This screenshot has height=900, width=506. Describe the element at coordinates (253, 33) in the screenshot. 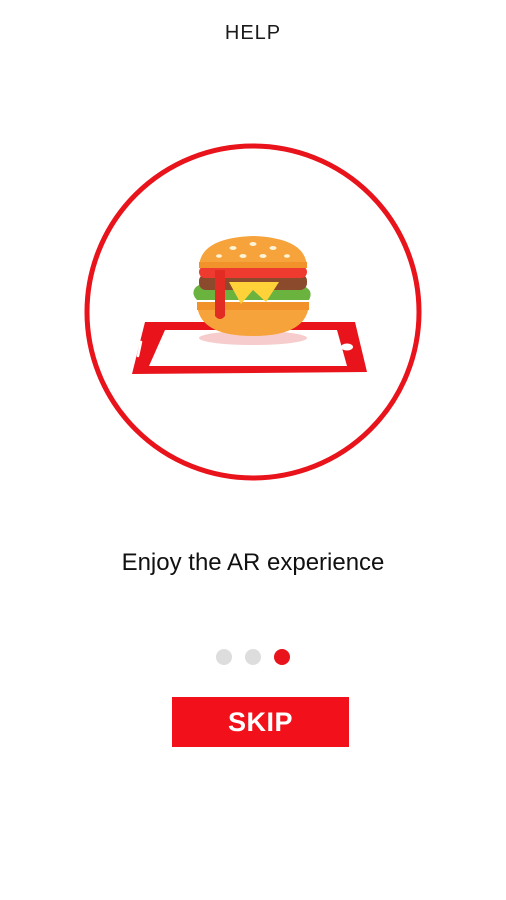

I see `page-title: HELP` at that location.